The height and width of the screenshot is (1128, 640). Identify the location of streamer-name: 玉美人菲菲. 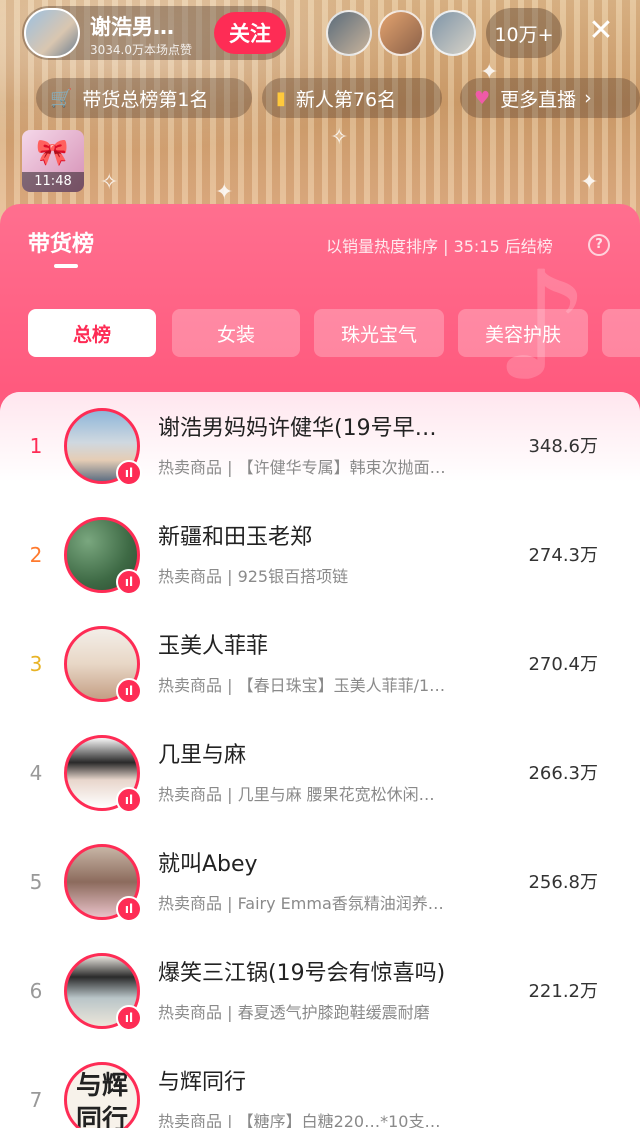
(213, 646).